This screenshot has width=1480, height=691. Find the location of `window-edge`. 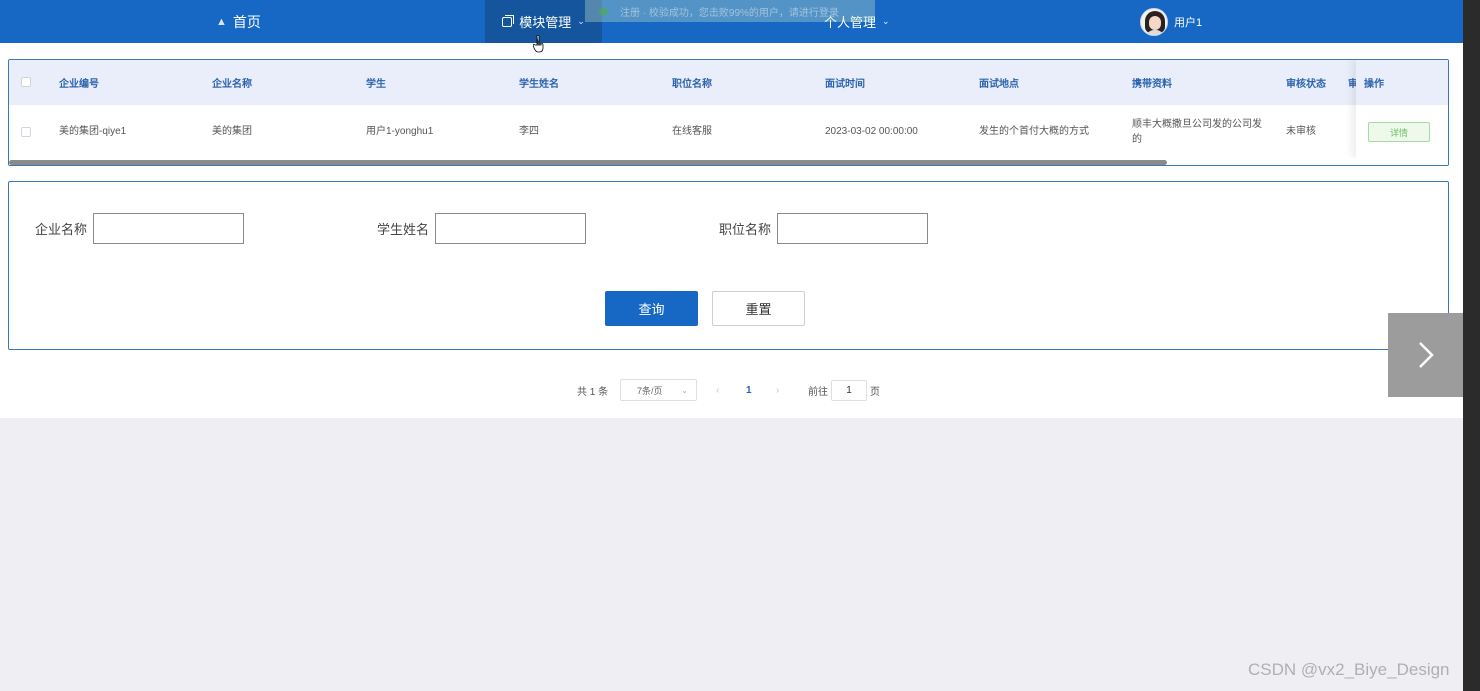

window-edge is located at coordinates (1471, 345).